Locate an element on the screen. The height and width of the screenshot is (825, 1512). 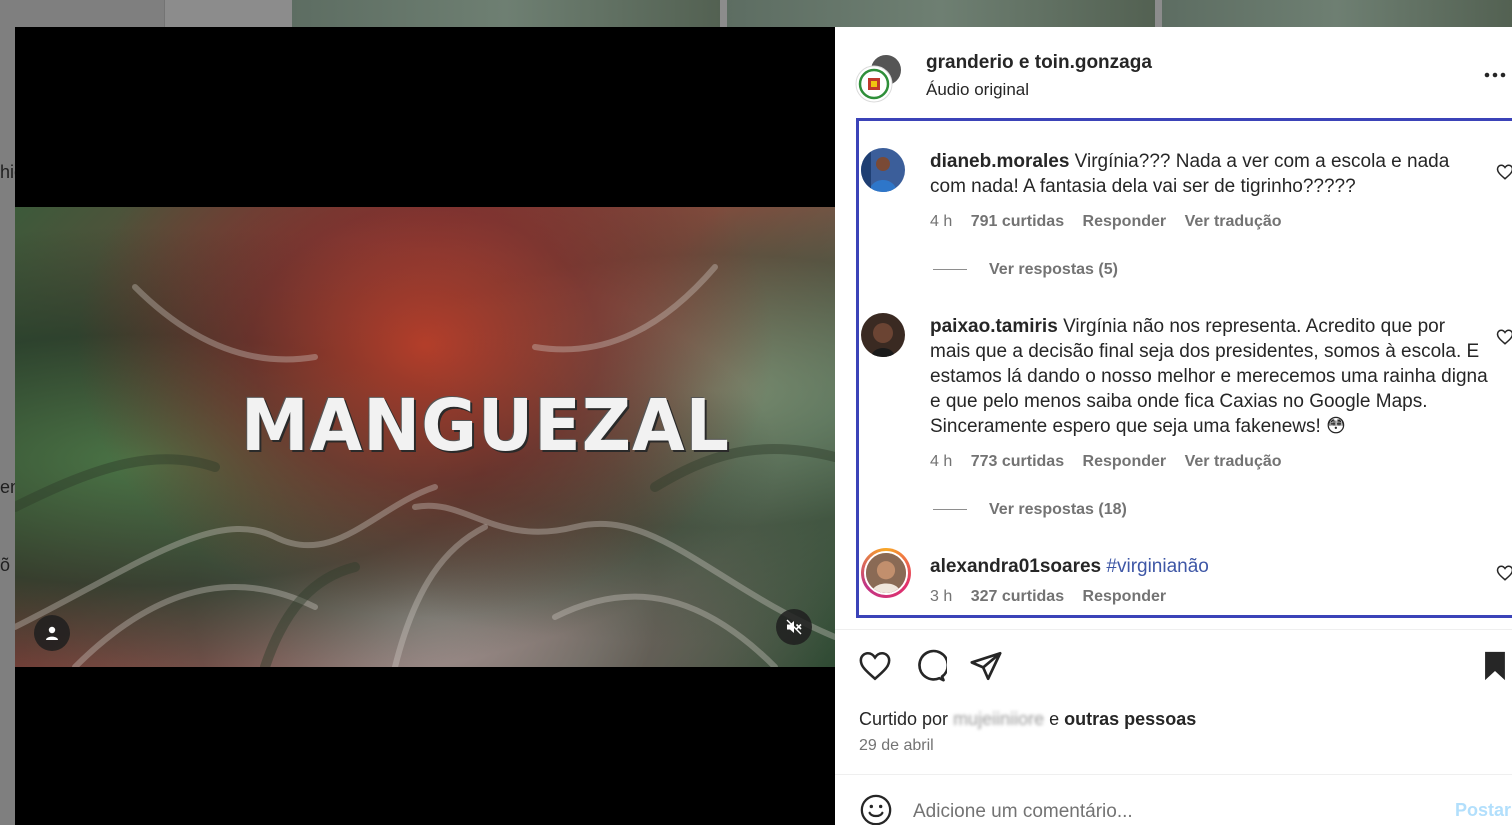
audio-label: Áudio original is located at coordinates (977, 90).